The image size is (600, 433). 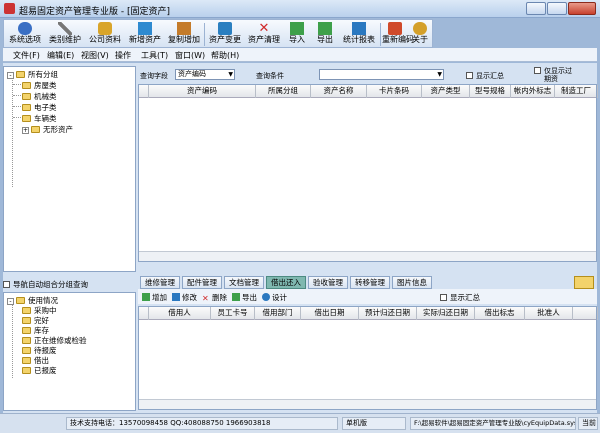 What do you see at coordinates (39, 118) in the screenshot?
I see `tree-node-vehicles: 车辆类` at bounding box center [39, 118].